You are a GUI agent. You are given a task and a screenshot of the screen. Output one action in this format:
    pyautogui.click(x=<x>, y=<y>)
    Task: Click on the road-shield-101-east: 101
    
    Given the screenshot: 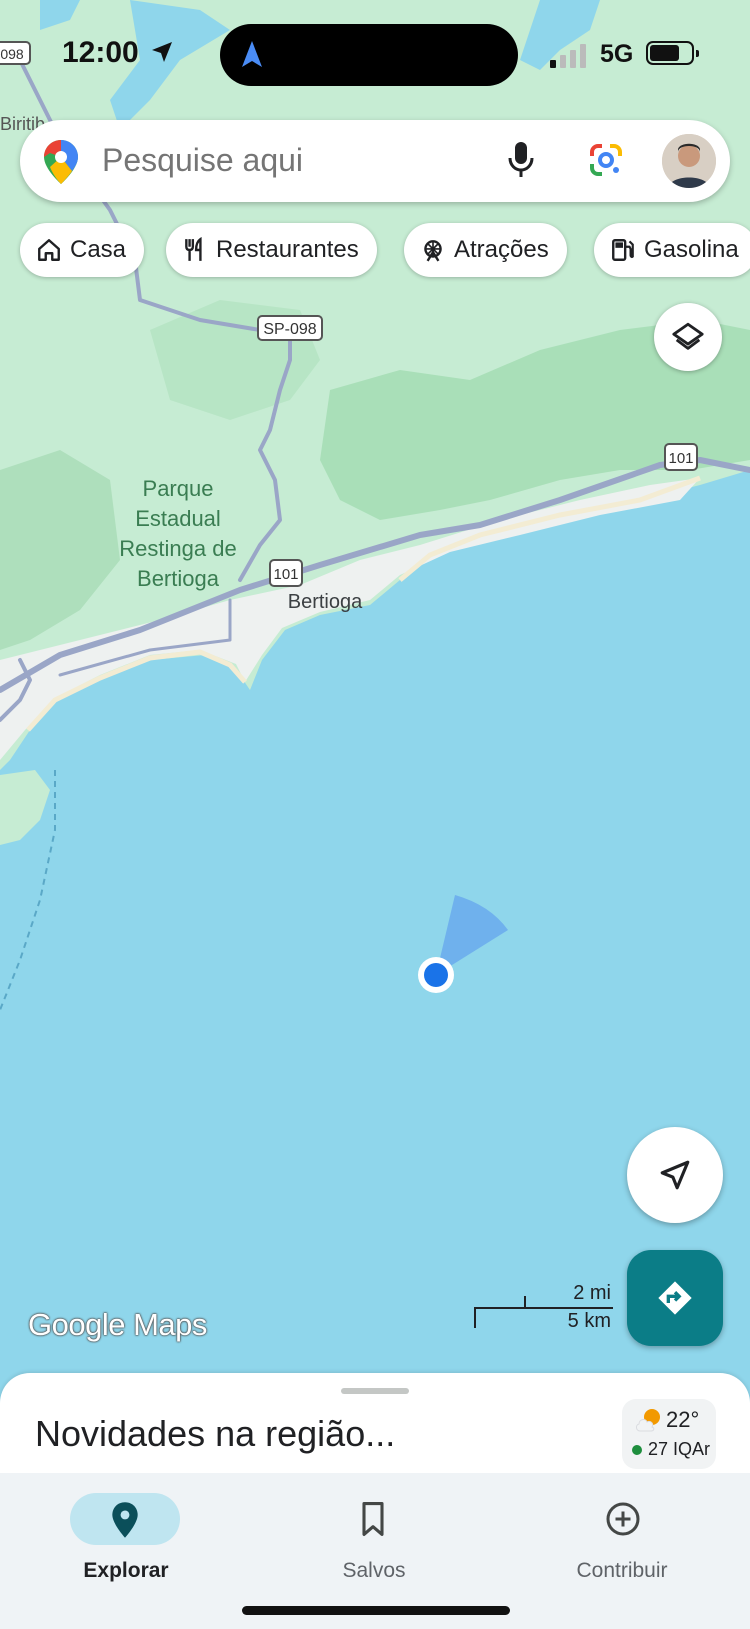 What is the action you would take?
    pyautogui.click(x=681, y=457)
    